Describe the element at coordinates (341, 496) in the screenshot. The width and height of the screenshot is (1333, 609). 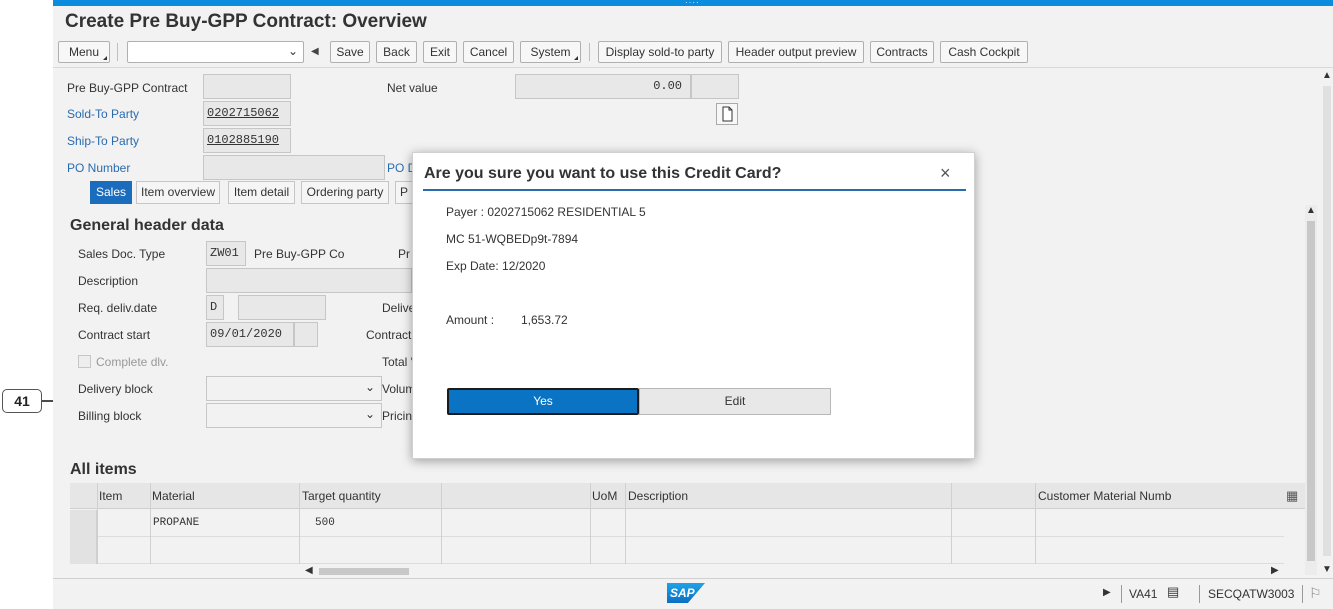
I see `column-header-target-quantity: Target quantity` at that location.